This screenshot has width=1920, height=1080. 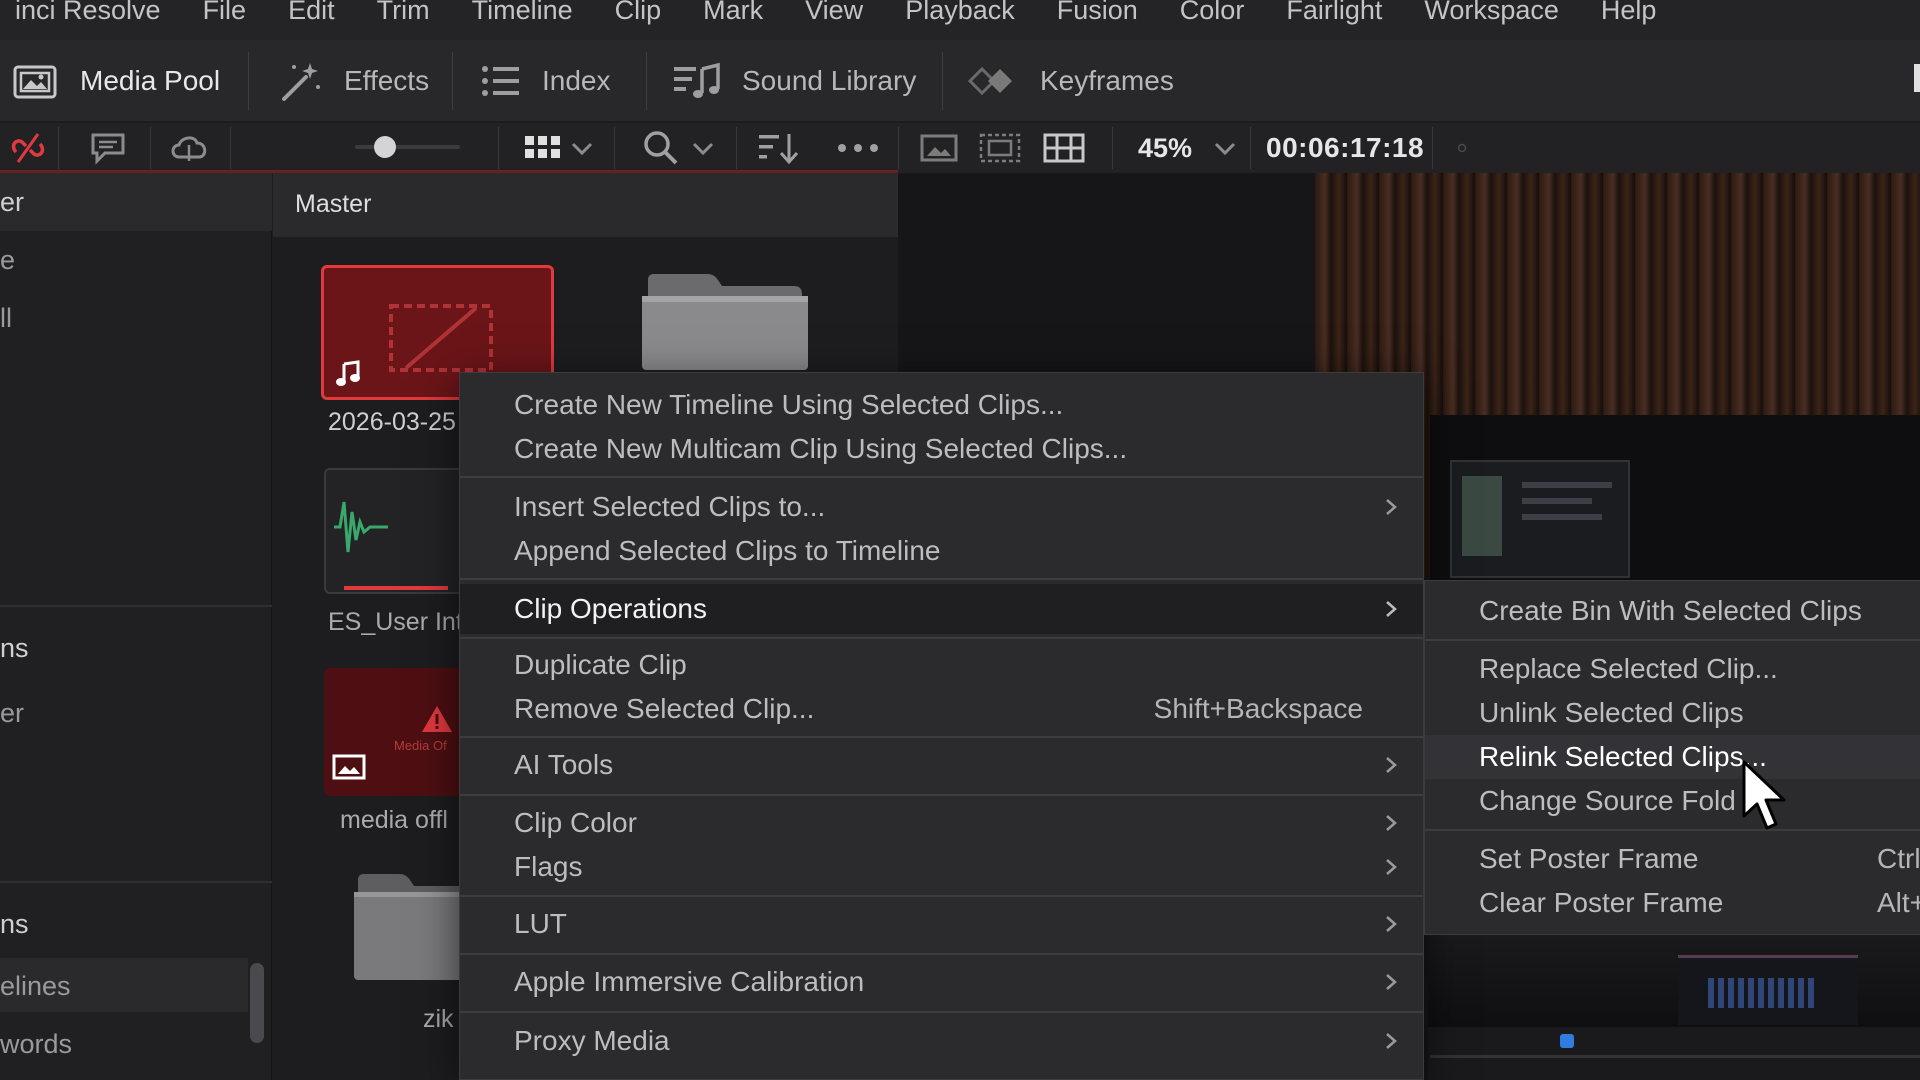 I want to click on submenu-item-change-source-folder: Change Source Fold, so click(x=1672, y=801).